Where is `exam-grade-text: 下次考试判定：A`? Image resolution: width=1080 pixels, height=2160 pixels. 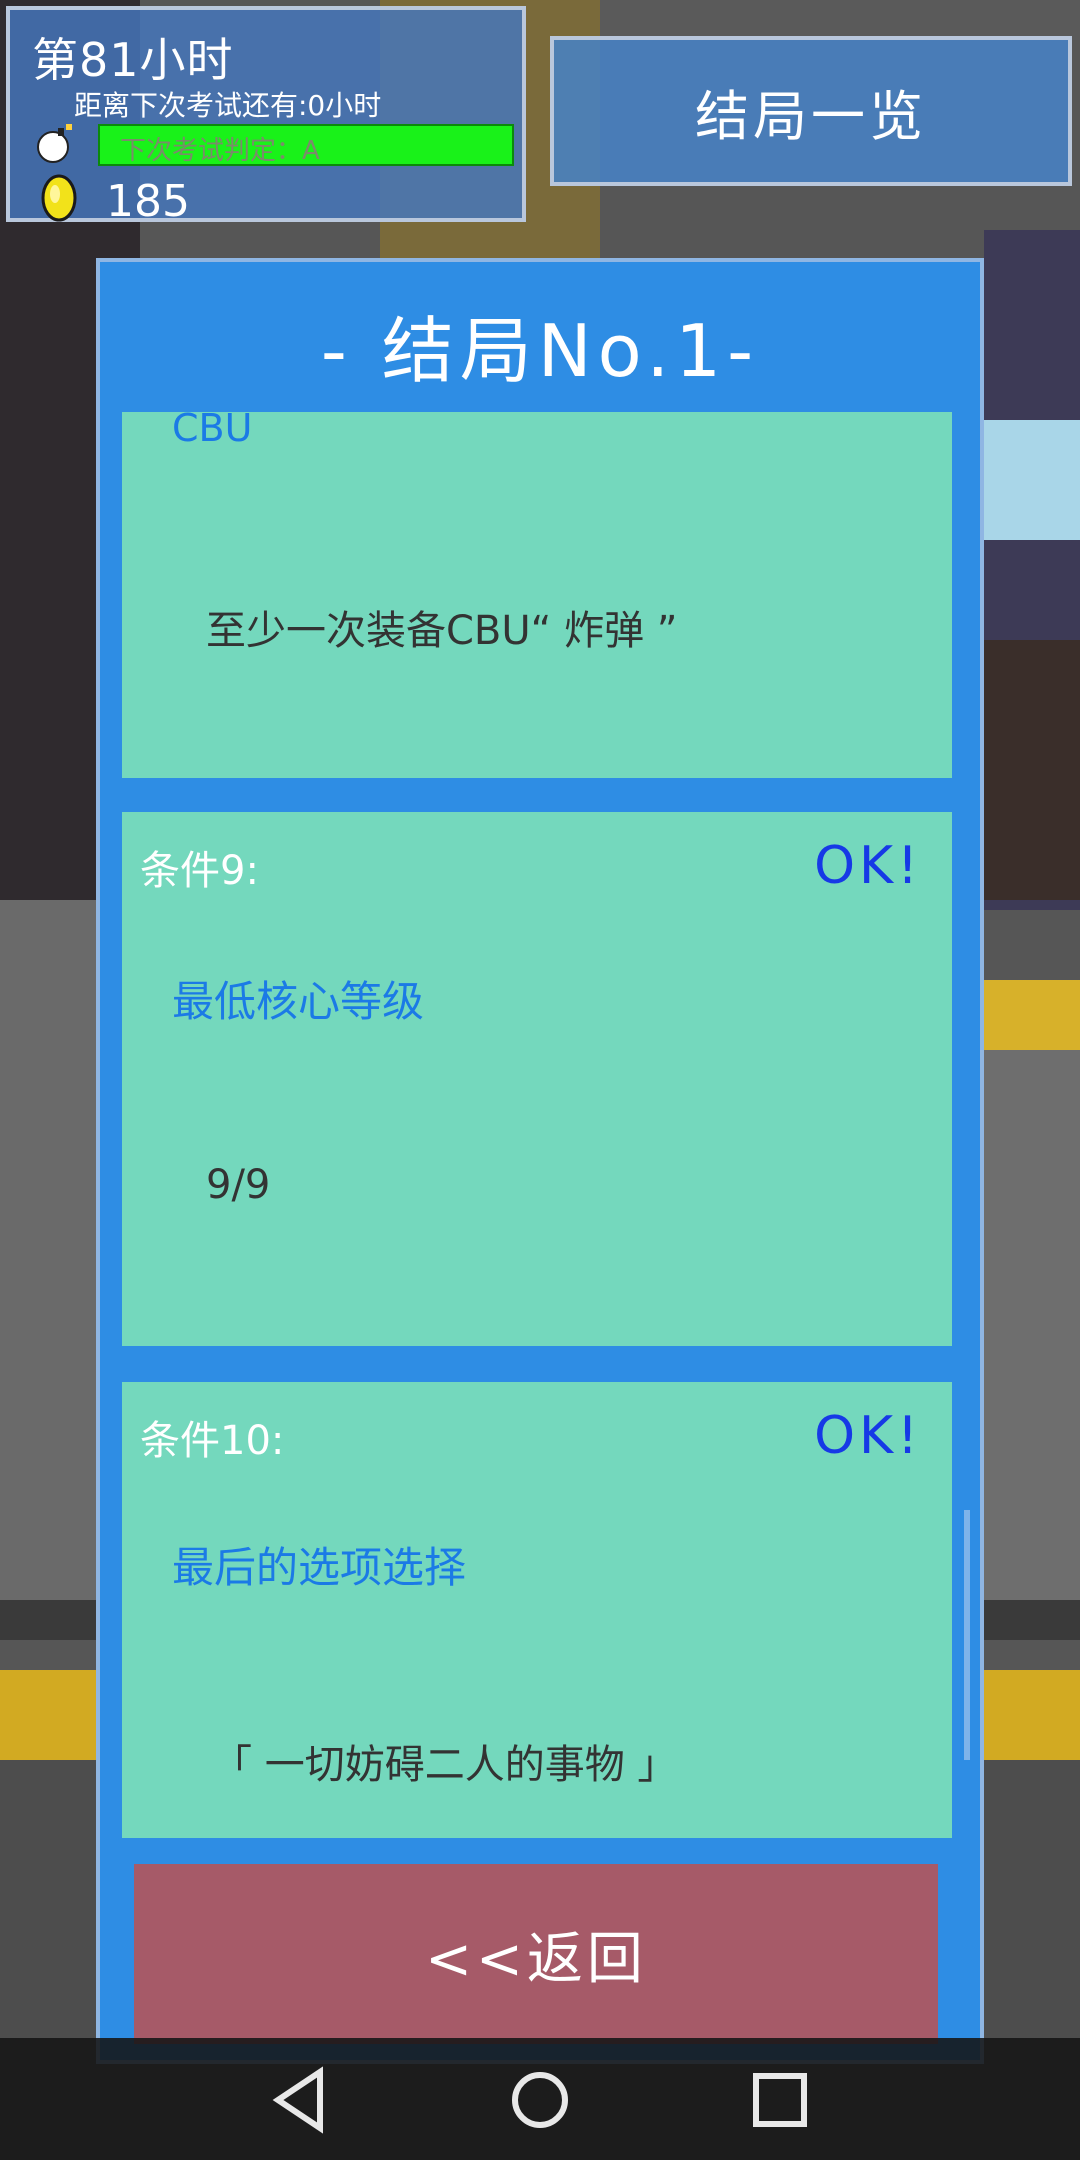 exam-grade-text: 下次考试判定：A is located at coordinates (220, 151).